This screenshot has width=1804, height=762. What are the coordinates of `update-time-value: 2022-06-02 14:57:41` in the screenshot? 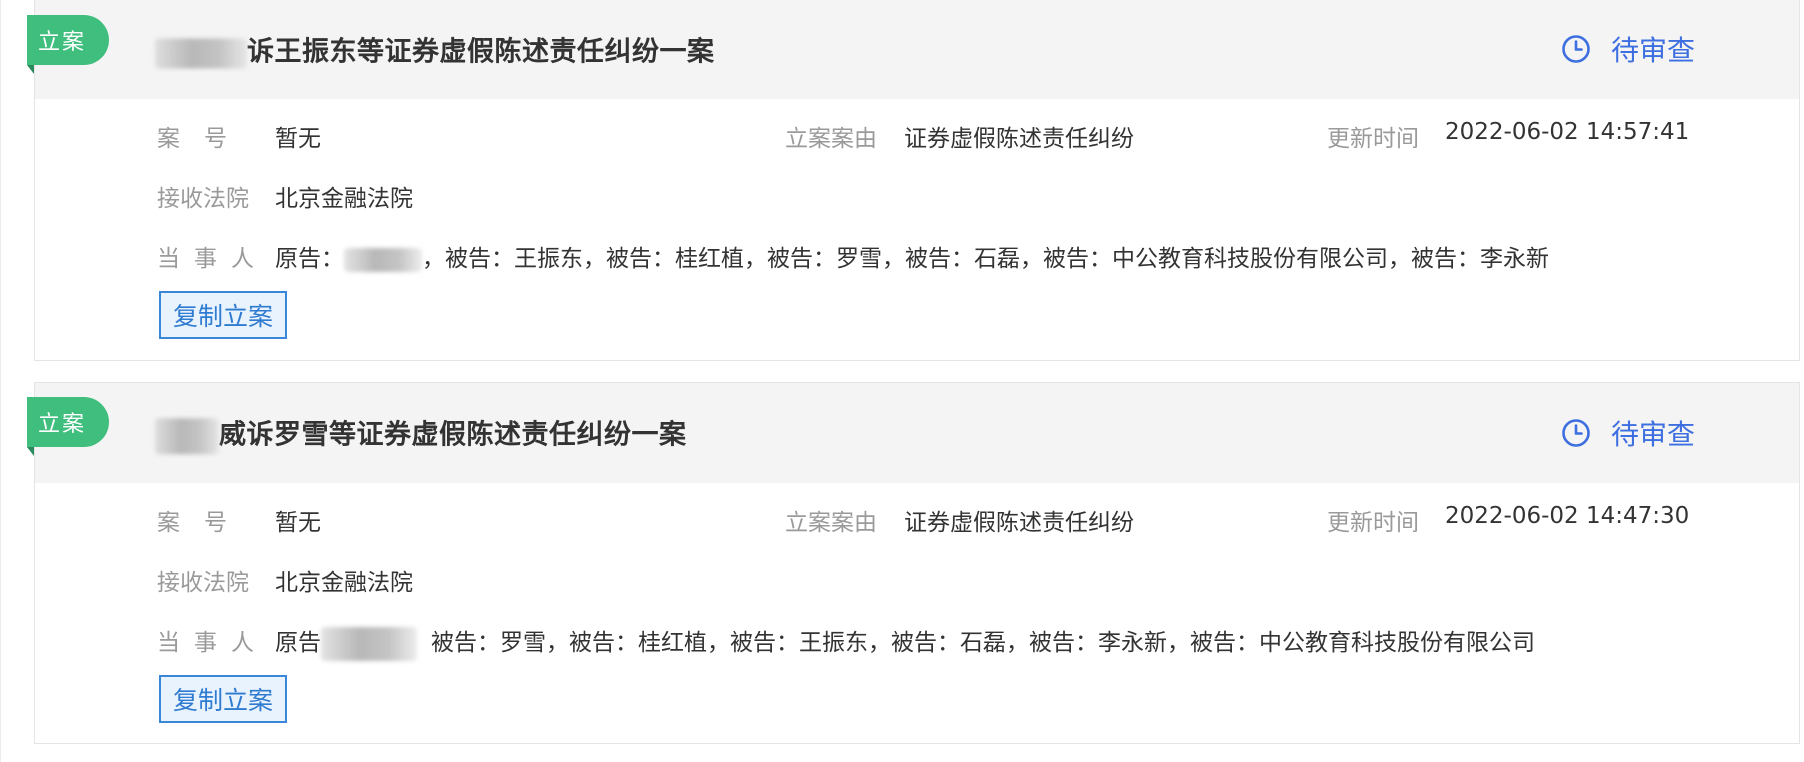 It's located at (1567, 132).